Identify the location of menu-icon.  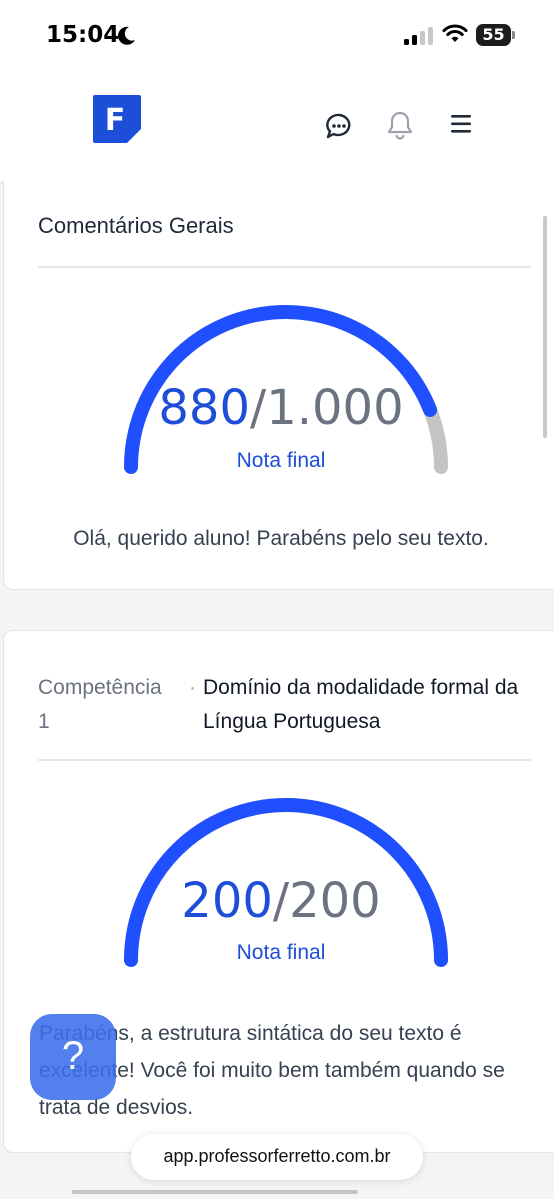
(461, 124).